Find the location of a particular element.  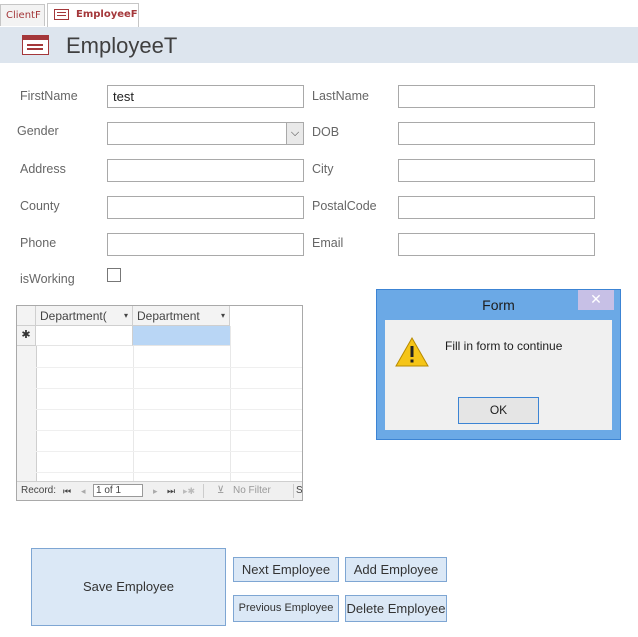

grid-cell-selected is located at coordinates (181, 336).